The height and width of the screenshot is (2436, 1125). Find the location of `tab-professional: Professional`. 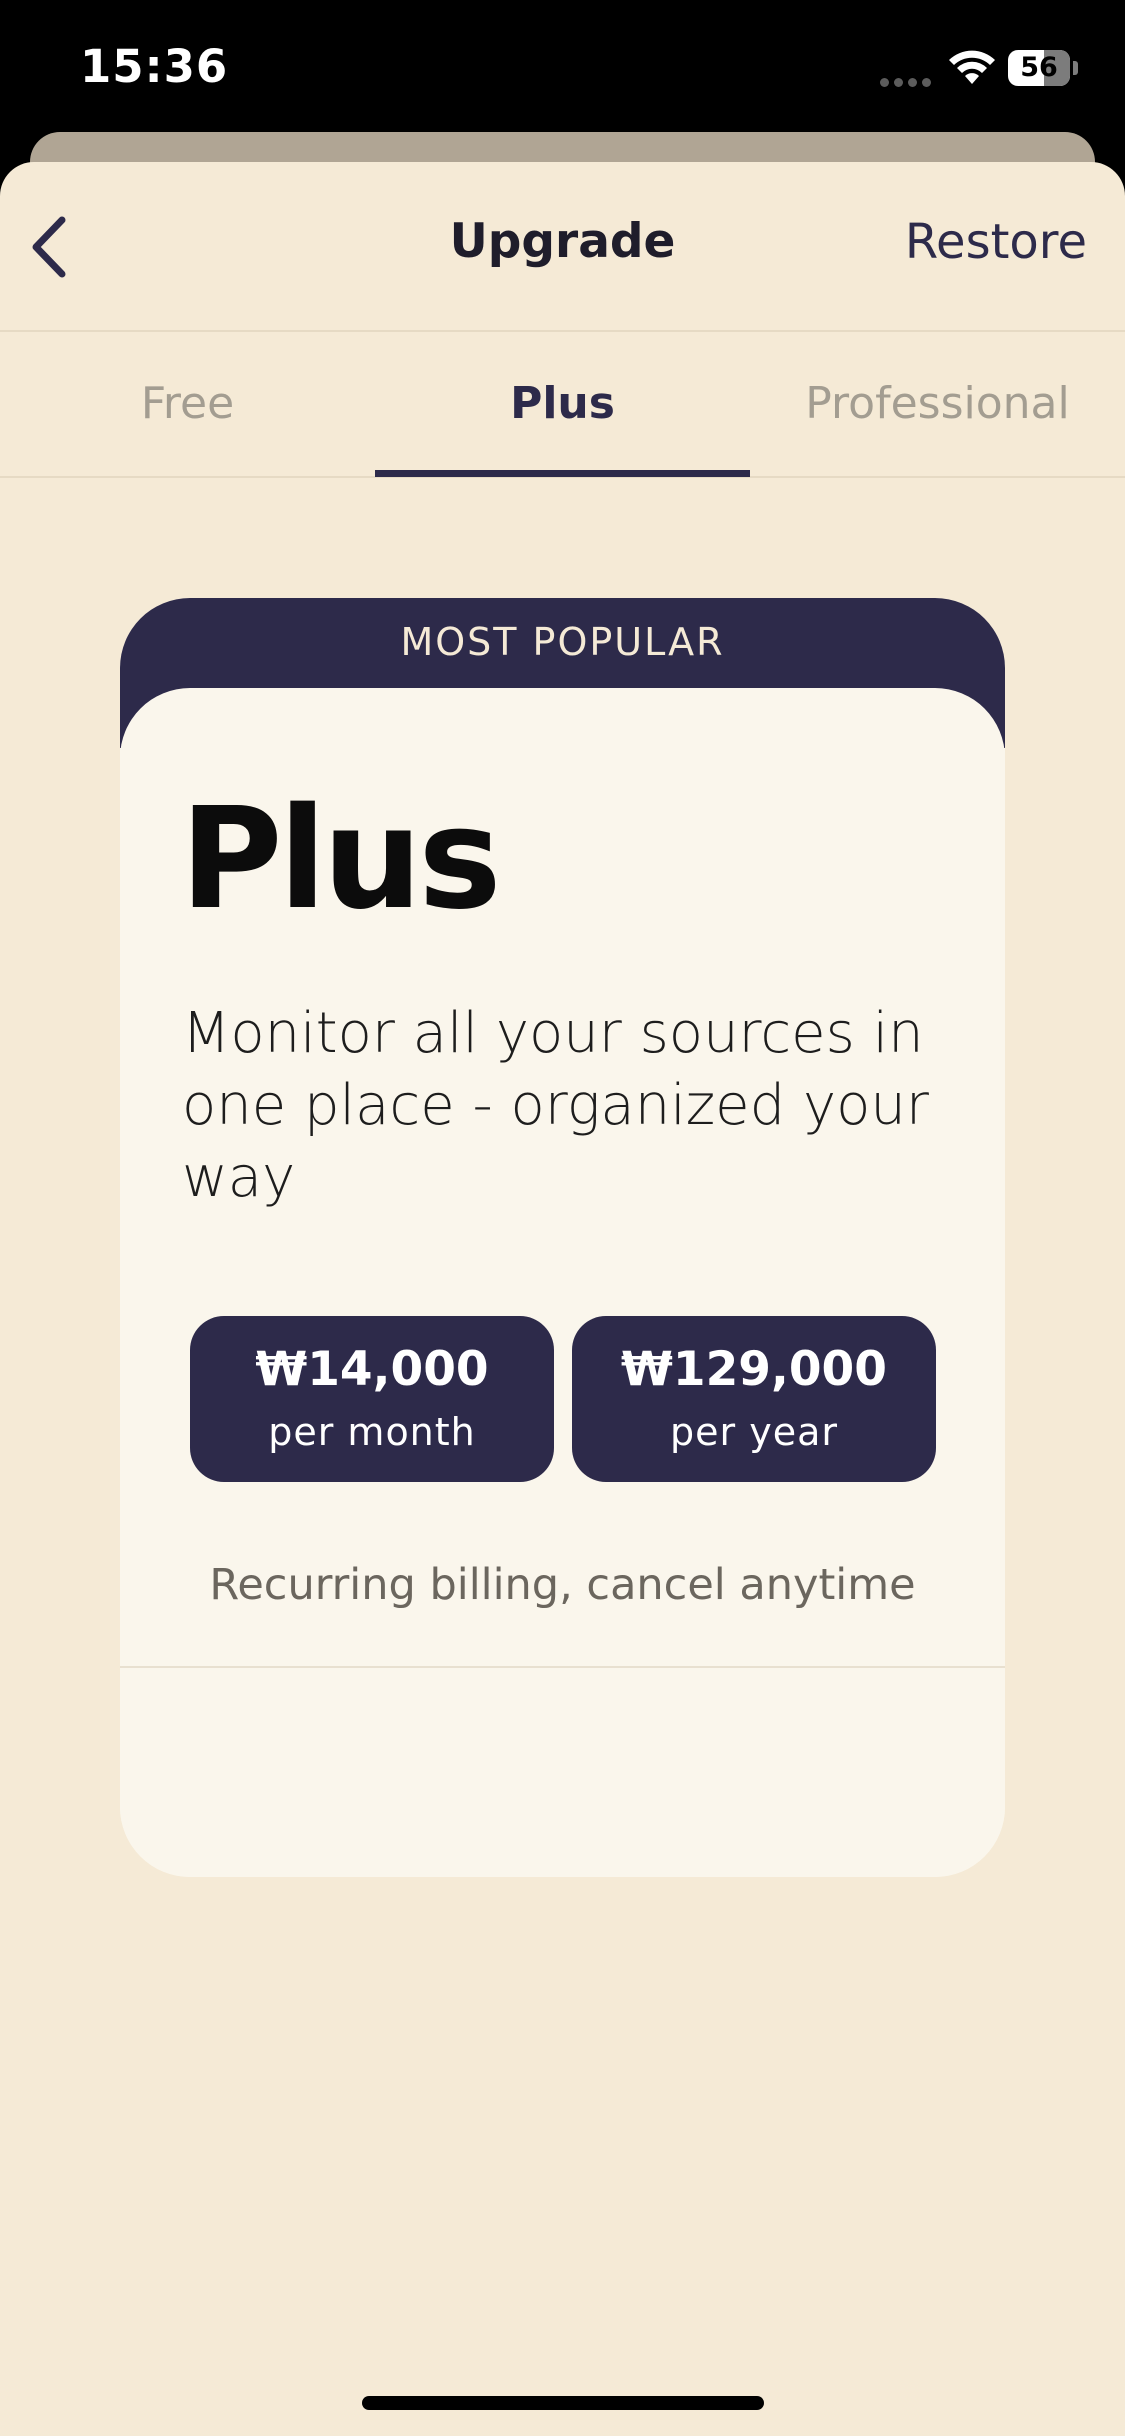

tab-professional: Professional is located at coordinates (937, 404).